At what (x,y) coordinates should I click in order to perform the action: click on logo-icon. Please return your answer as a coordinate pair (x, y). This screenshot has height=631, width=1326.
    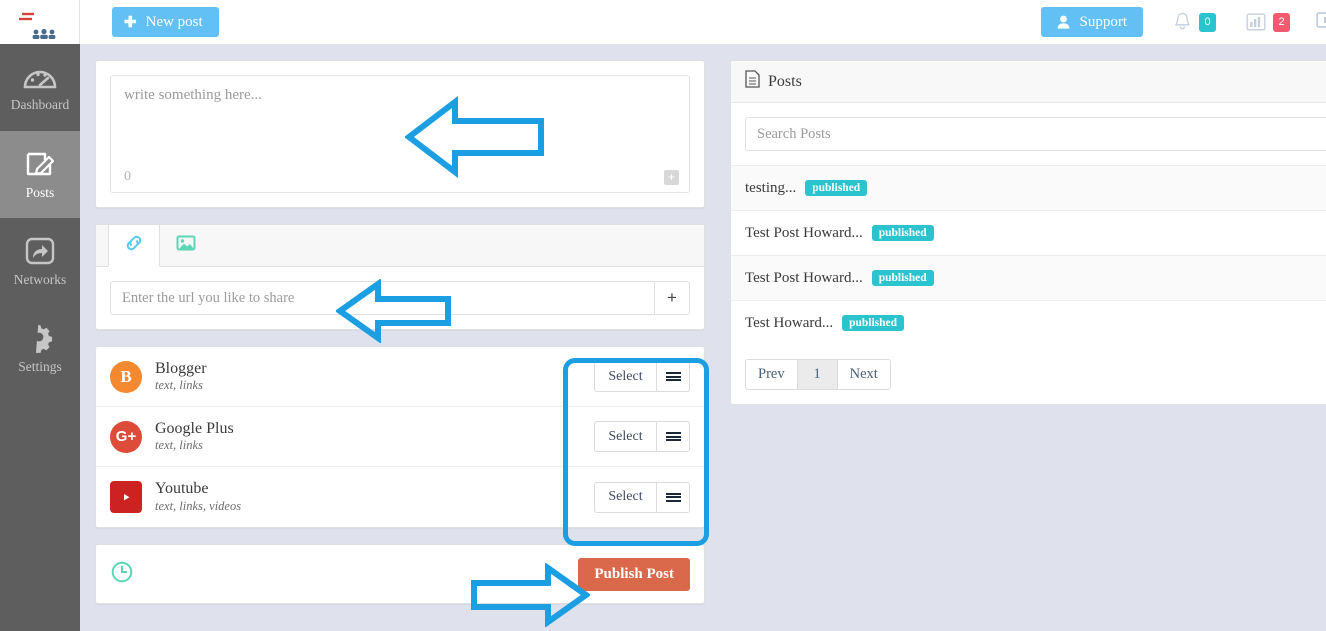
    Looking at the image, I should click on (36, 23).